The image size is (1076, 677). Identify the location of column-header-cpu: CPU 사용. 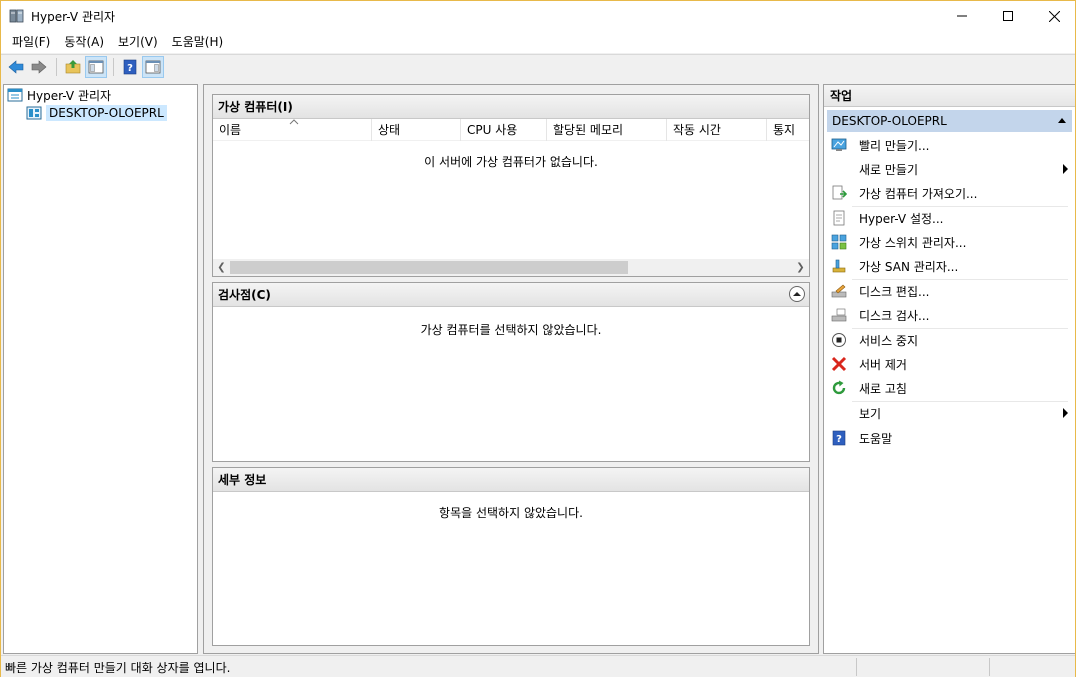
(504, 130).